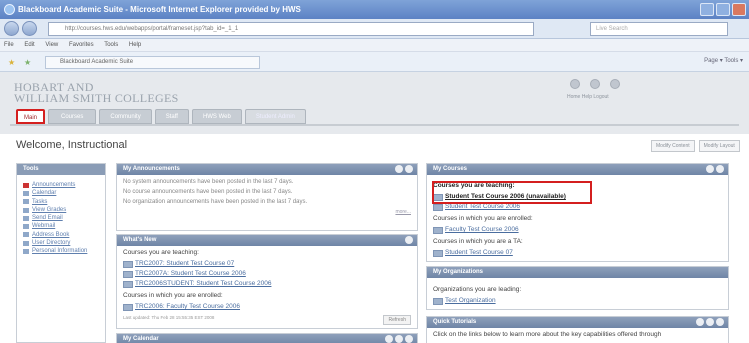 The image size is (749, 343). I want to click on tab-community: Community, so click(125, 116).